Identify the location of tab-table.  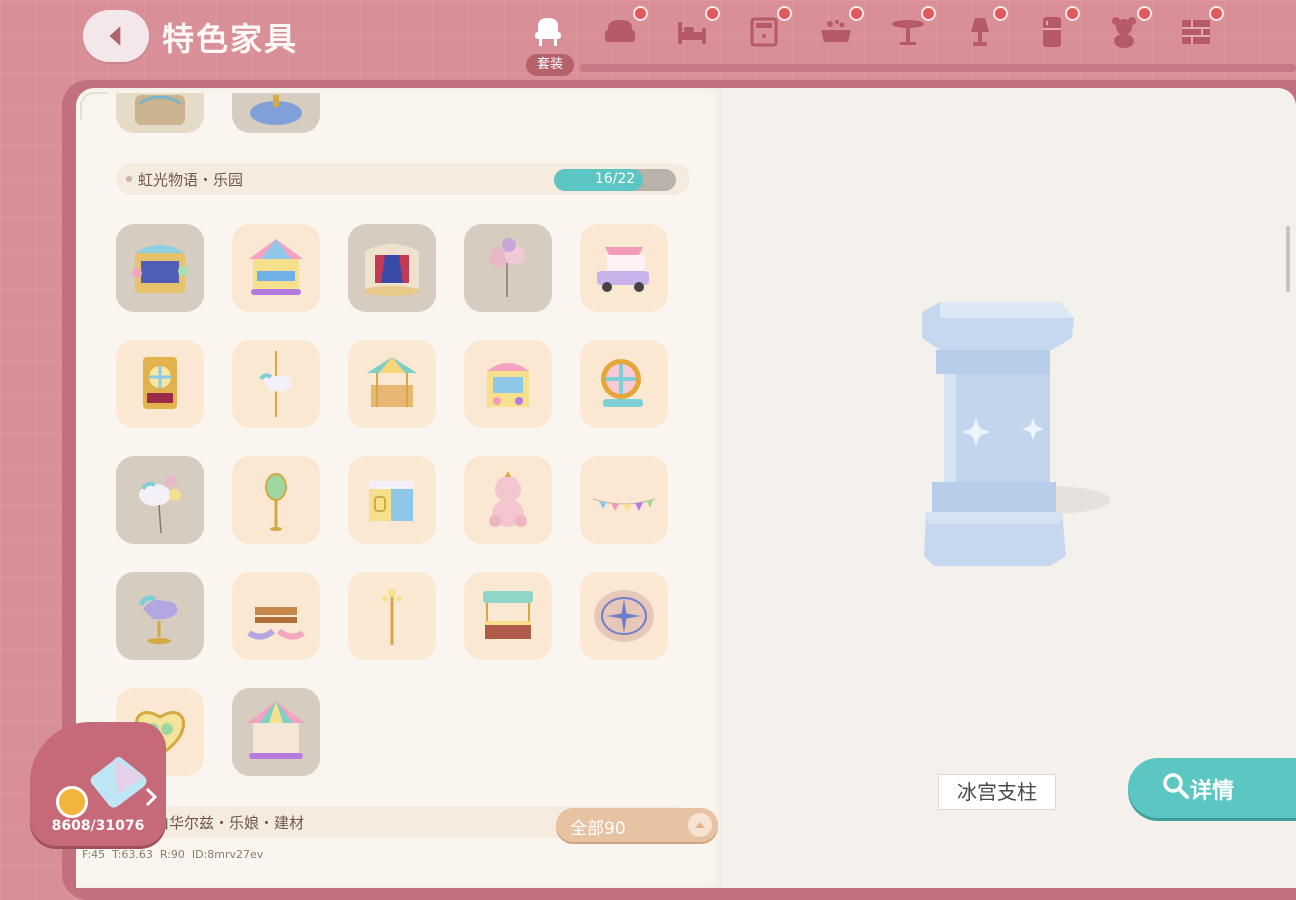
(908, 39).